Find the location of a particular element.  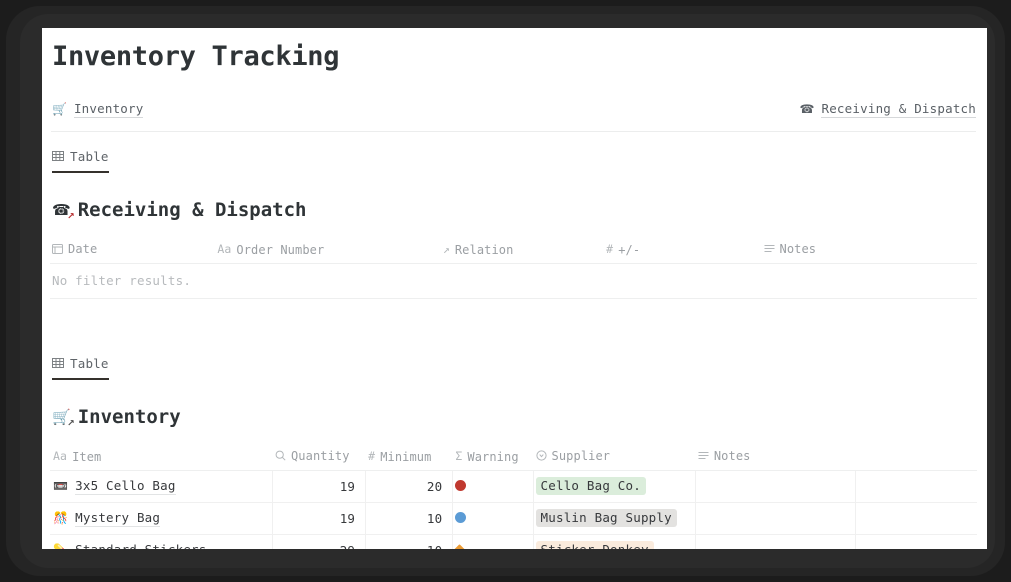

supplier-tag: Muslin Bag Supply is located at coordinates (606, 518).